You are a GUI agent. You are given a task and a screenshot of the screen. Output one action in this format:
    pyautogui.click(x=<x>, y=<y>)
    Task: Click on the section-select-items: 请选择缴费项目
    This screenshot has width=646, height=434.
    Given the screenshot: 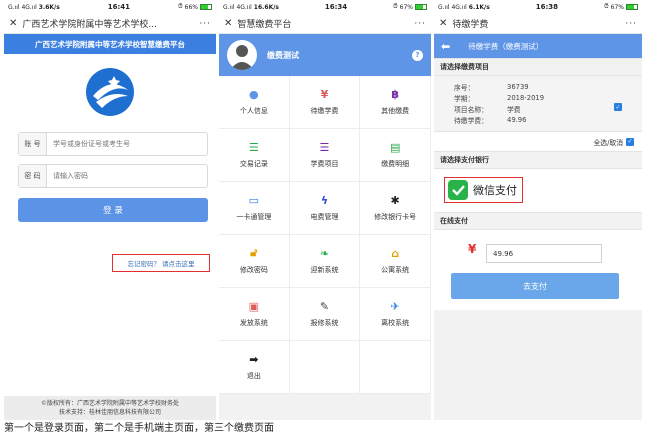 What is the action you would take?
    pyautogui.click(x=538, y=67)
    